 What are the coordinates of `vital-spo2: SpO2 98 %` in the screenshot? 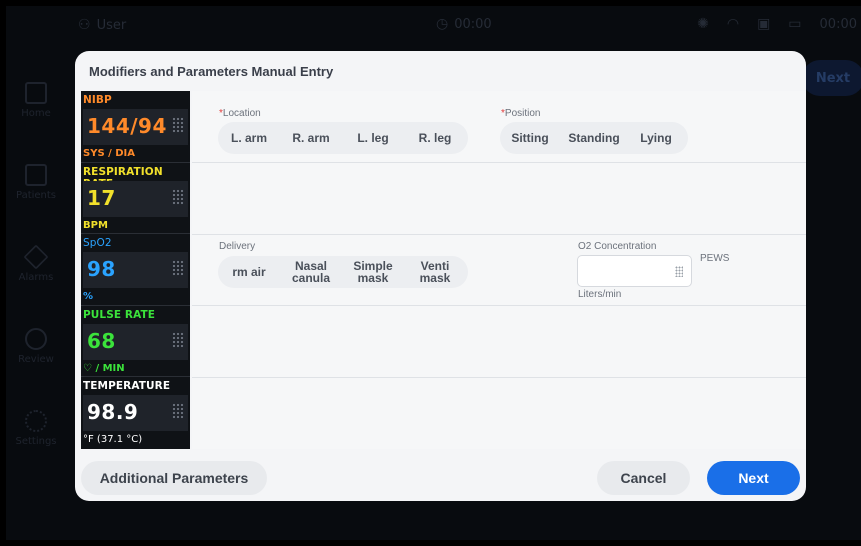 It's located at (135, 270).